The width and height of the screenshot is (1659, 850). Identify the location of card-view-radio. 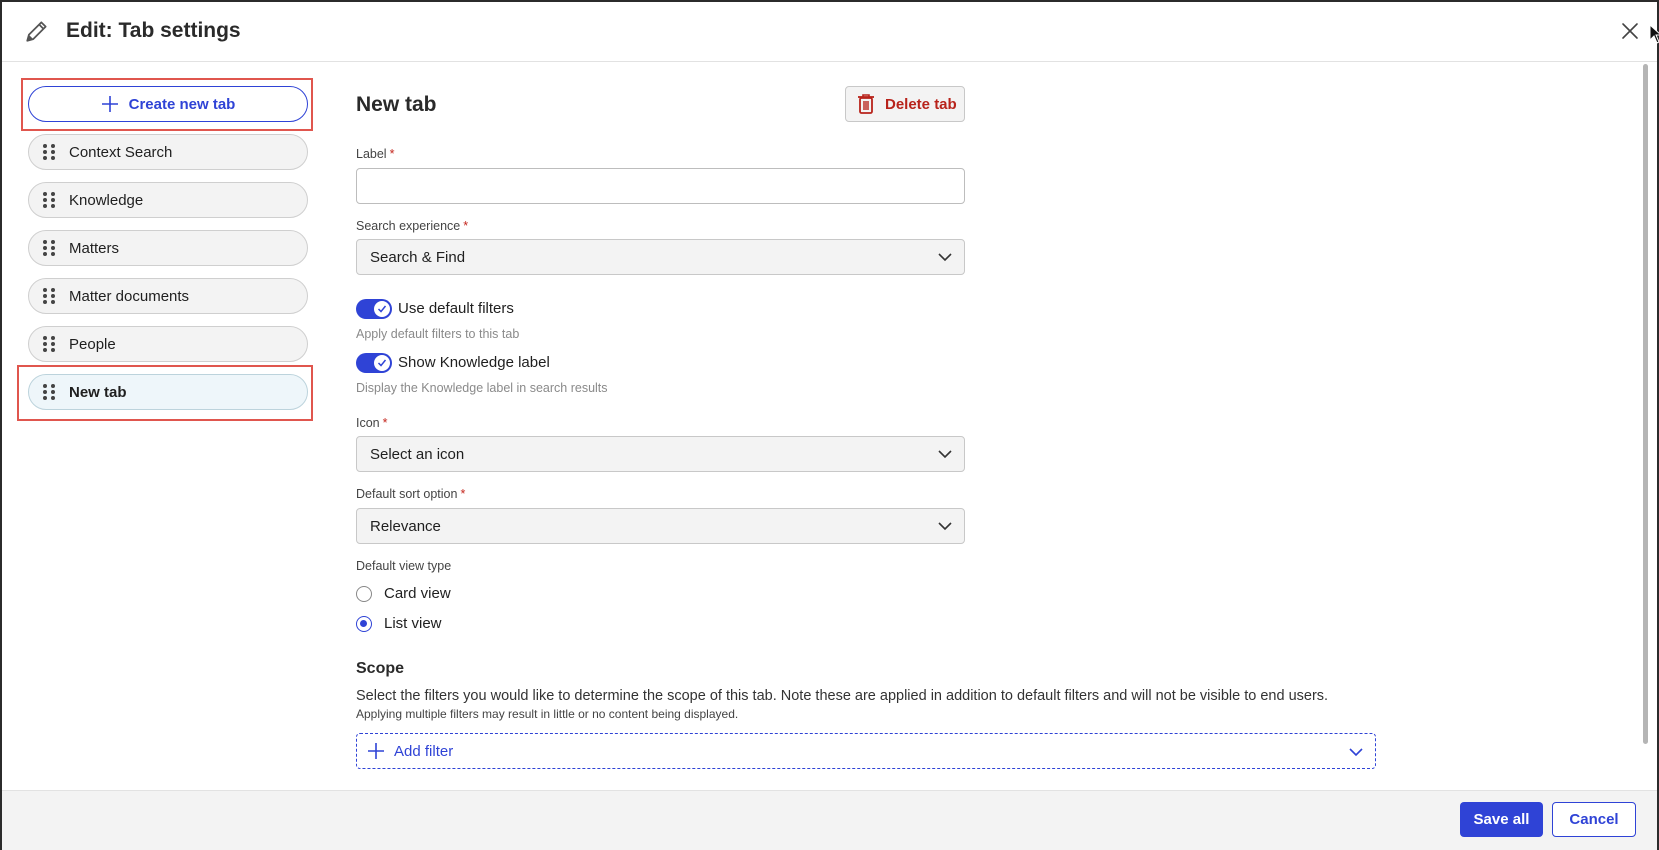
(364, 594).